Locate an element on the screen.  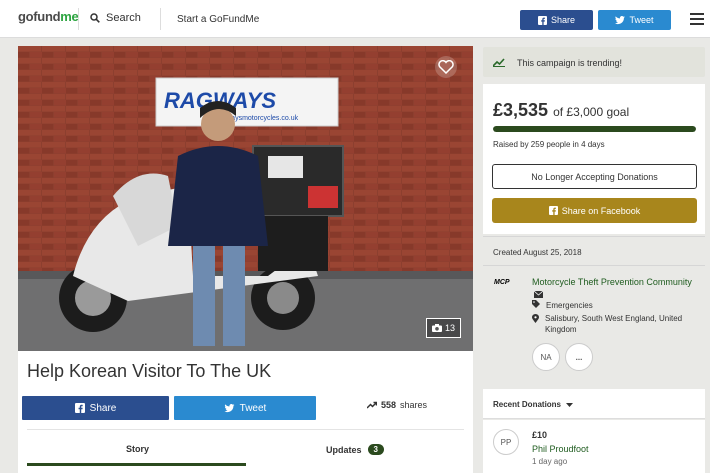
envelope-icon is located at coordinates (538, 294).